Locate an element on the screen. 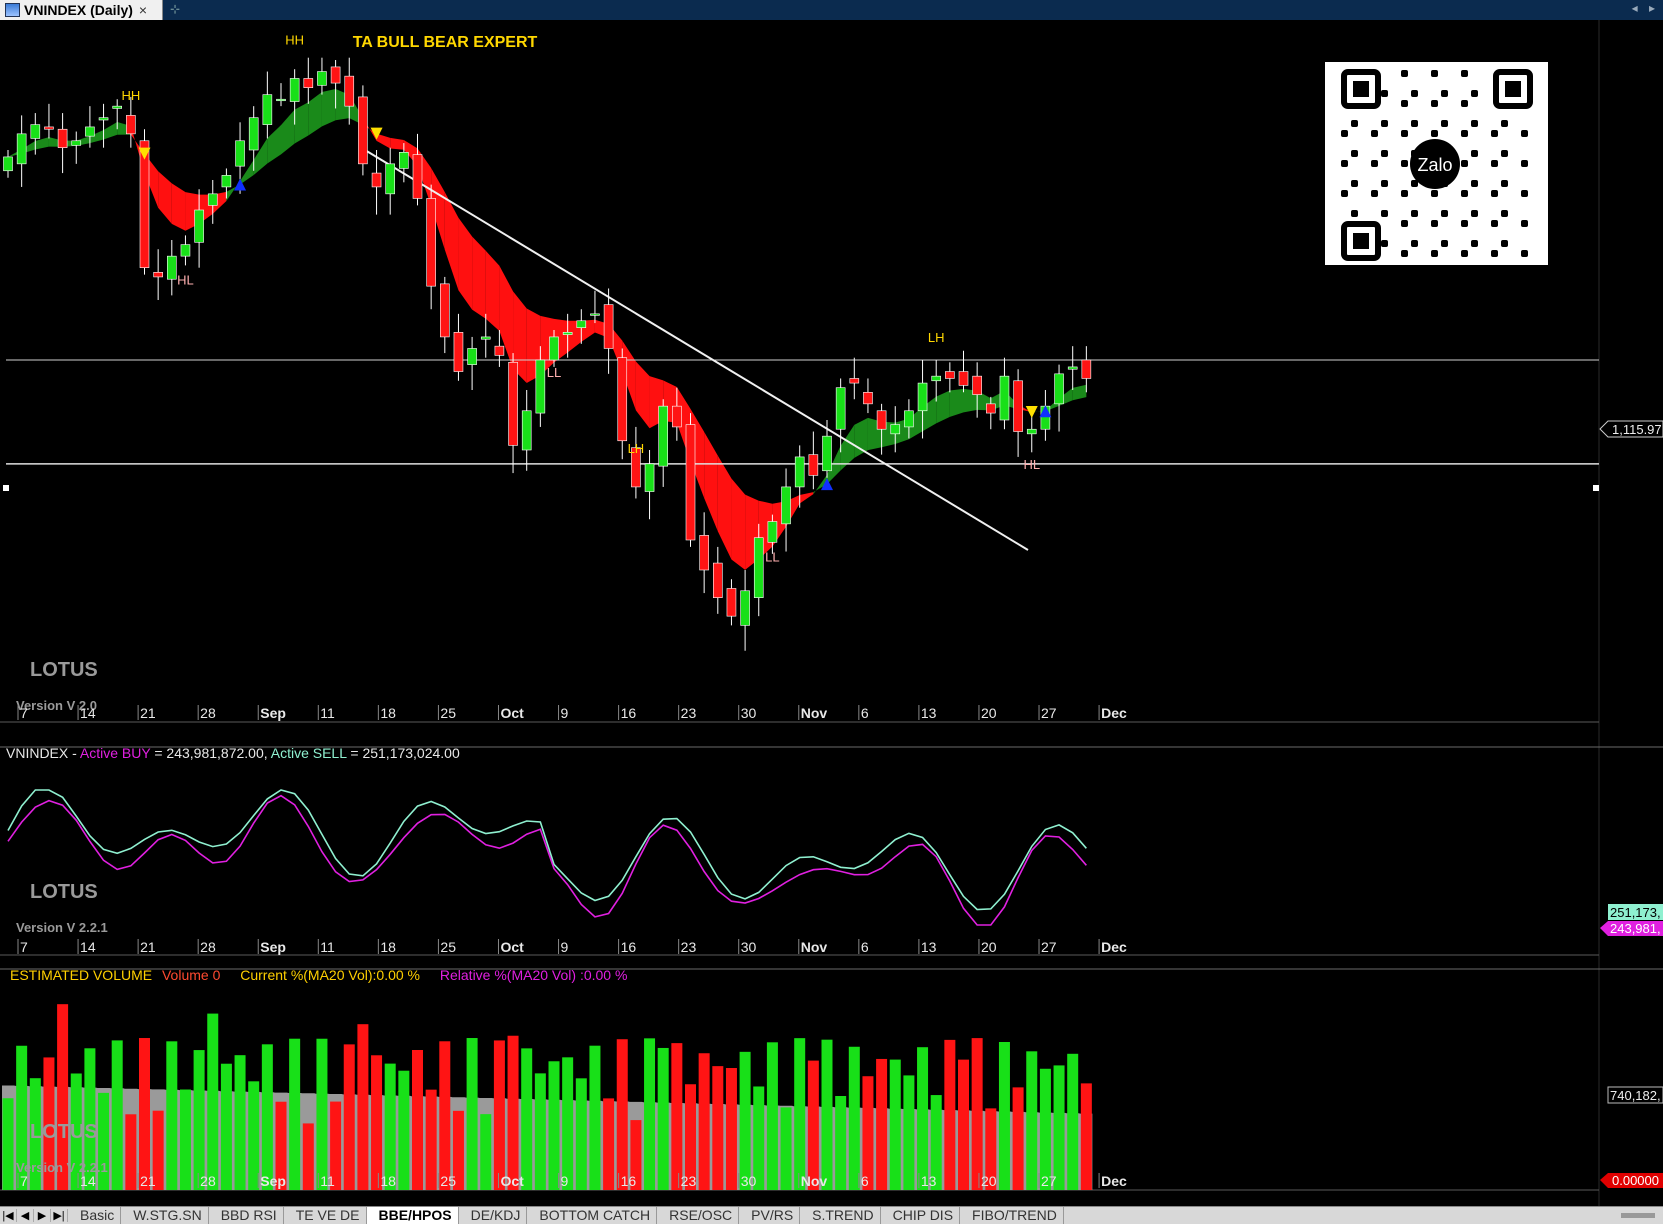 This screenshot has width=1663, height=1224. last-price-tag: 1,115.97 is located at coordinates (1631, 429).